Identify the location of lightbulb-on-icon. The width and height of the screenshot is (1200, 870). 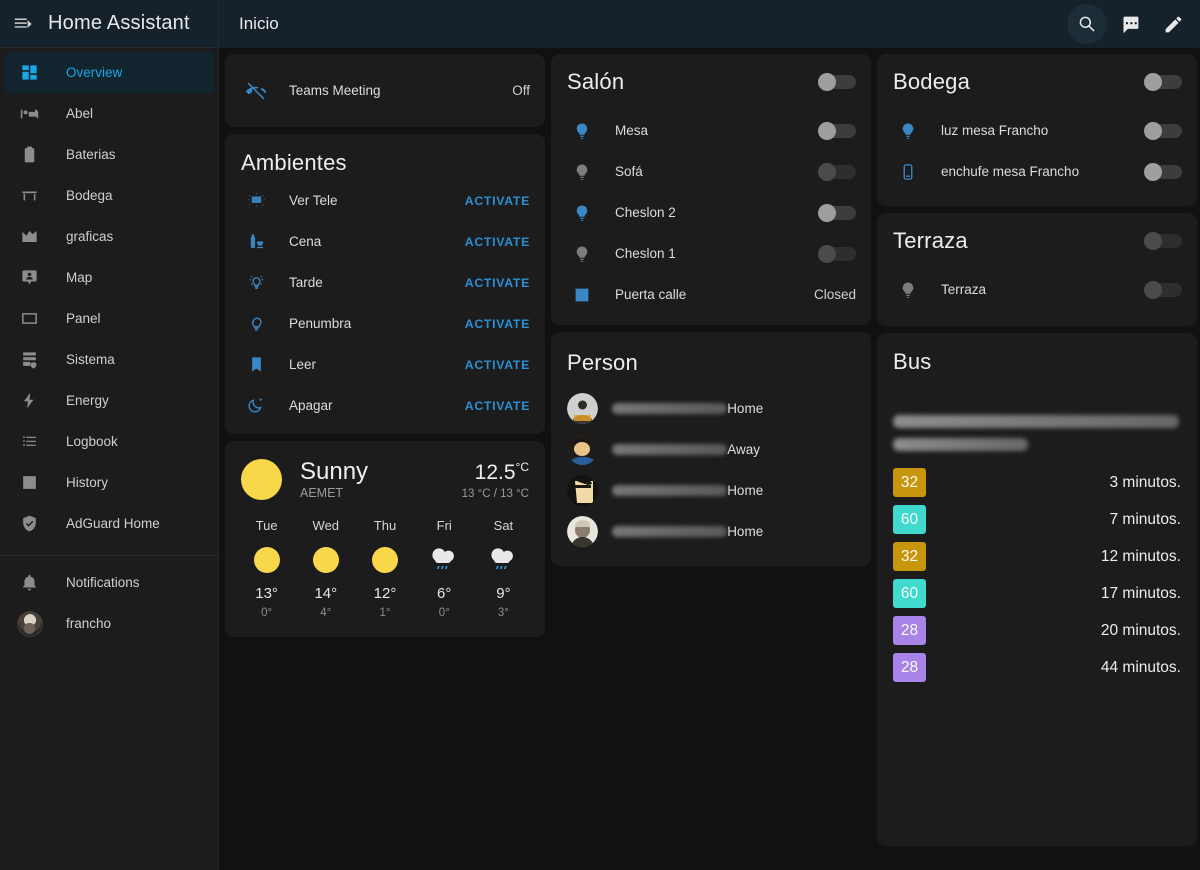
(256, 282).